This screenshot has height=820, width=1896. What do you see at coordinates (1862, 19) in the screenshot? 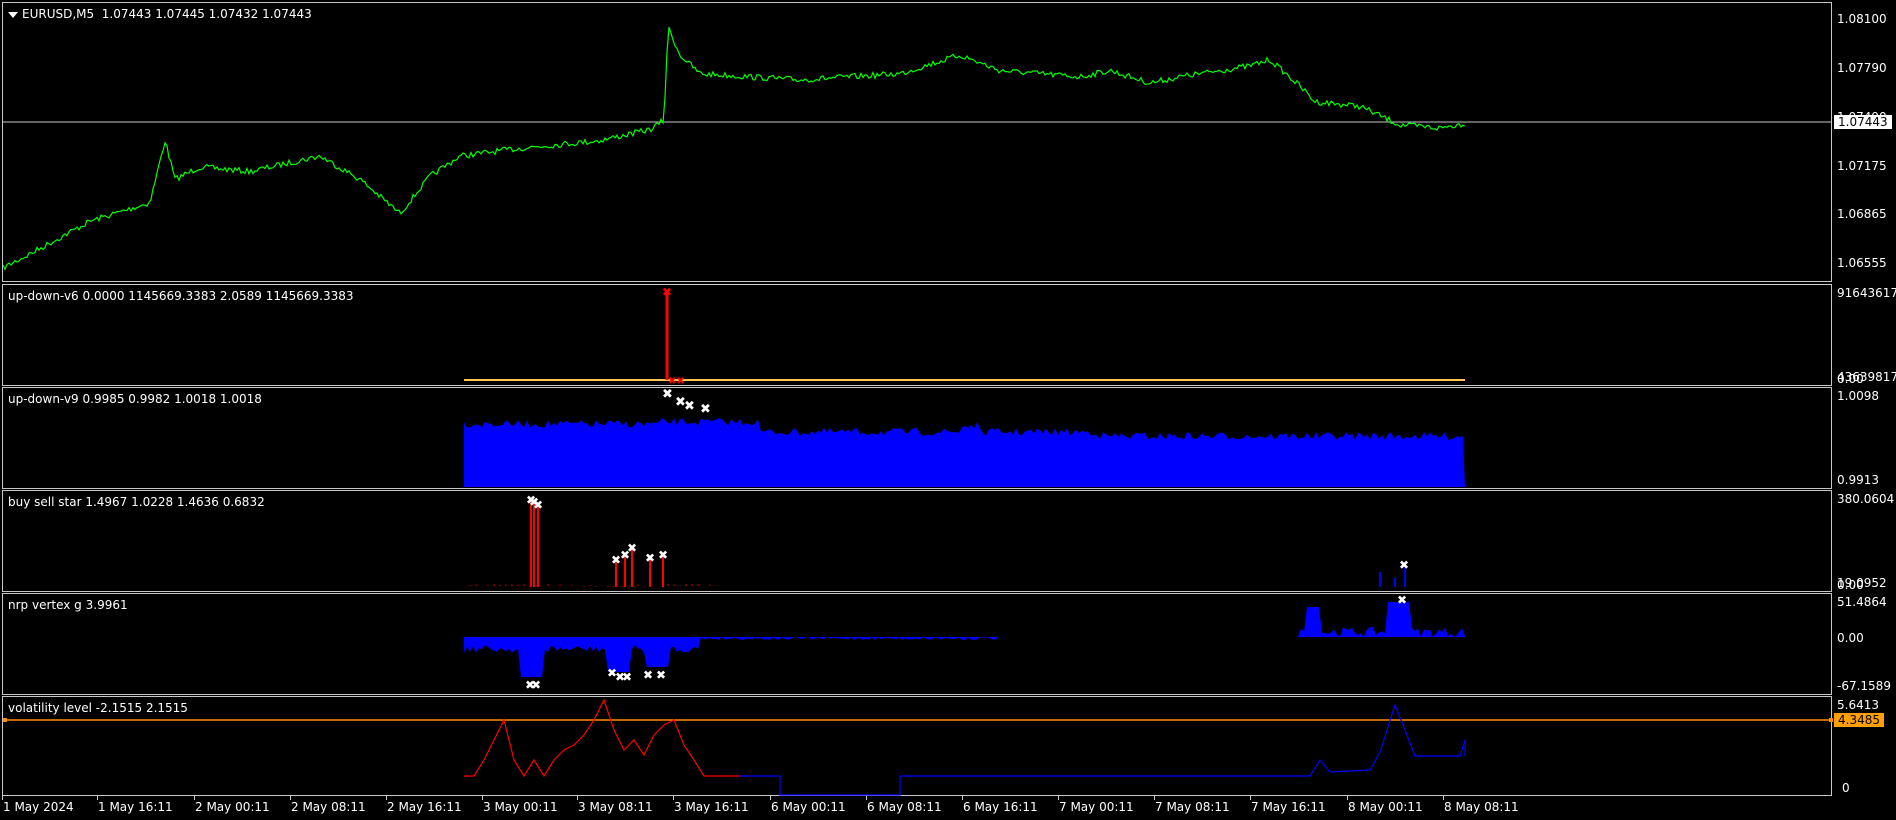
I see `y-tick-label: 1.08100` at bounding box center [1862, 19].